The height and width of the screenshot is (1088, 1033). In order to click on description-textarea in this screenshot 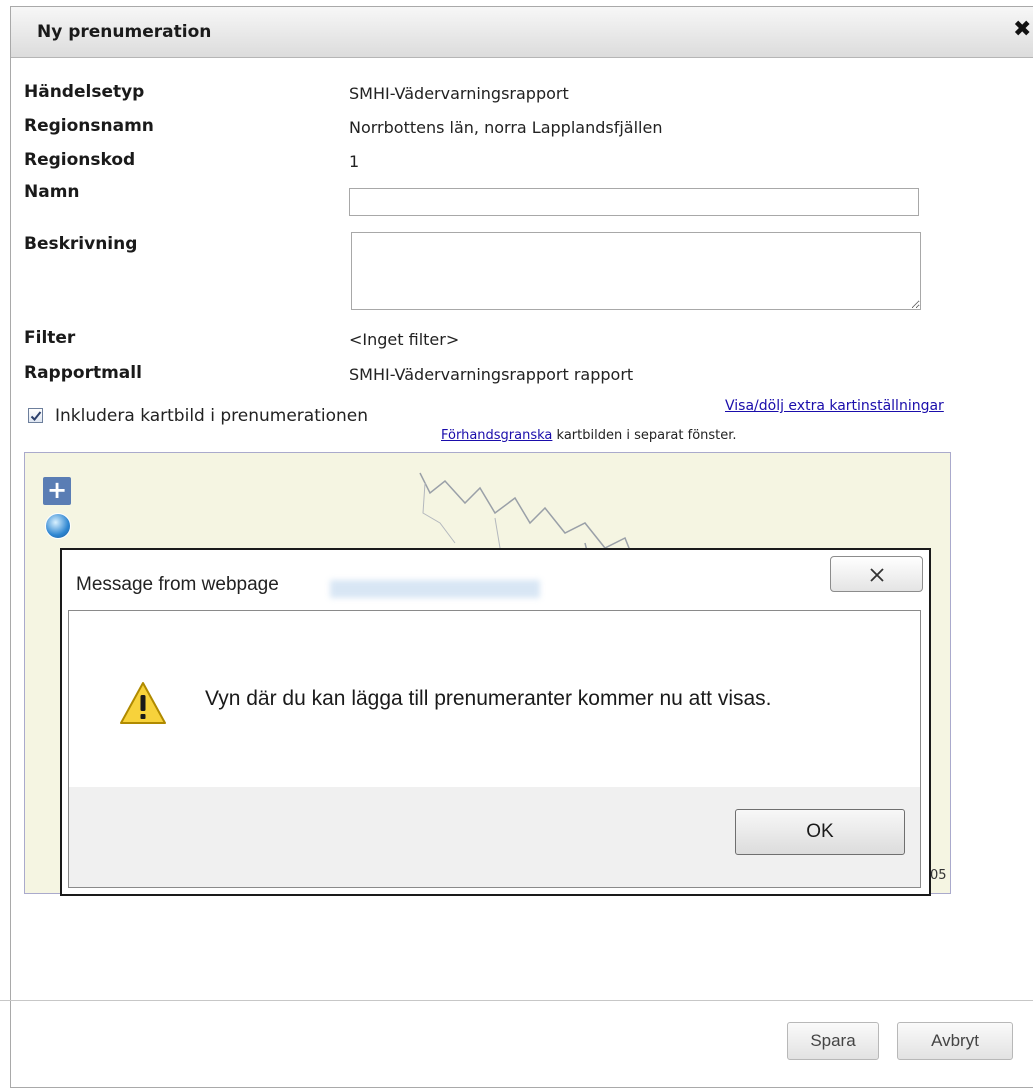, I will do `click(636, 271)`.